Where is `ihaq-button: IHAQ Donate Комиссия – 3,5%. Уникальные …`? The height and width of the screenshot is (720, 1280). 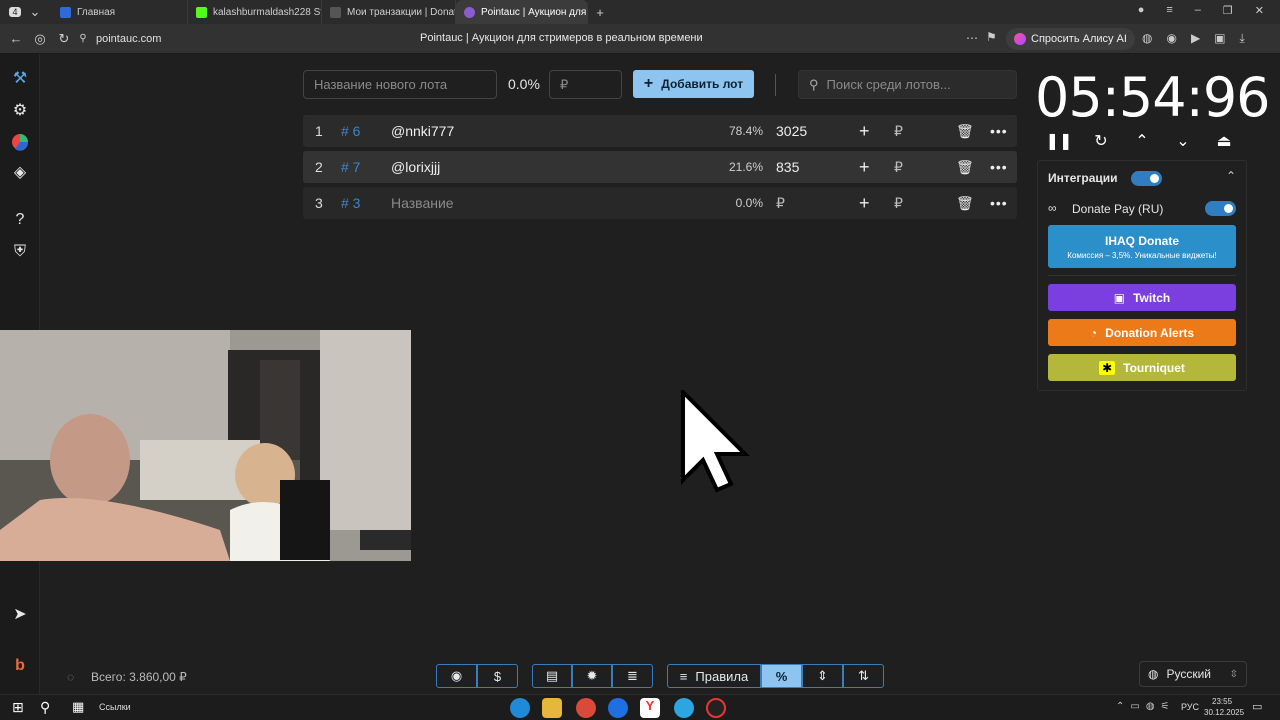 ihaq-button: IHAQ Donate Комиссия – 3,5%. Уникальные … is located at coordinates (1142, 246).